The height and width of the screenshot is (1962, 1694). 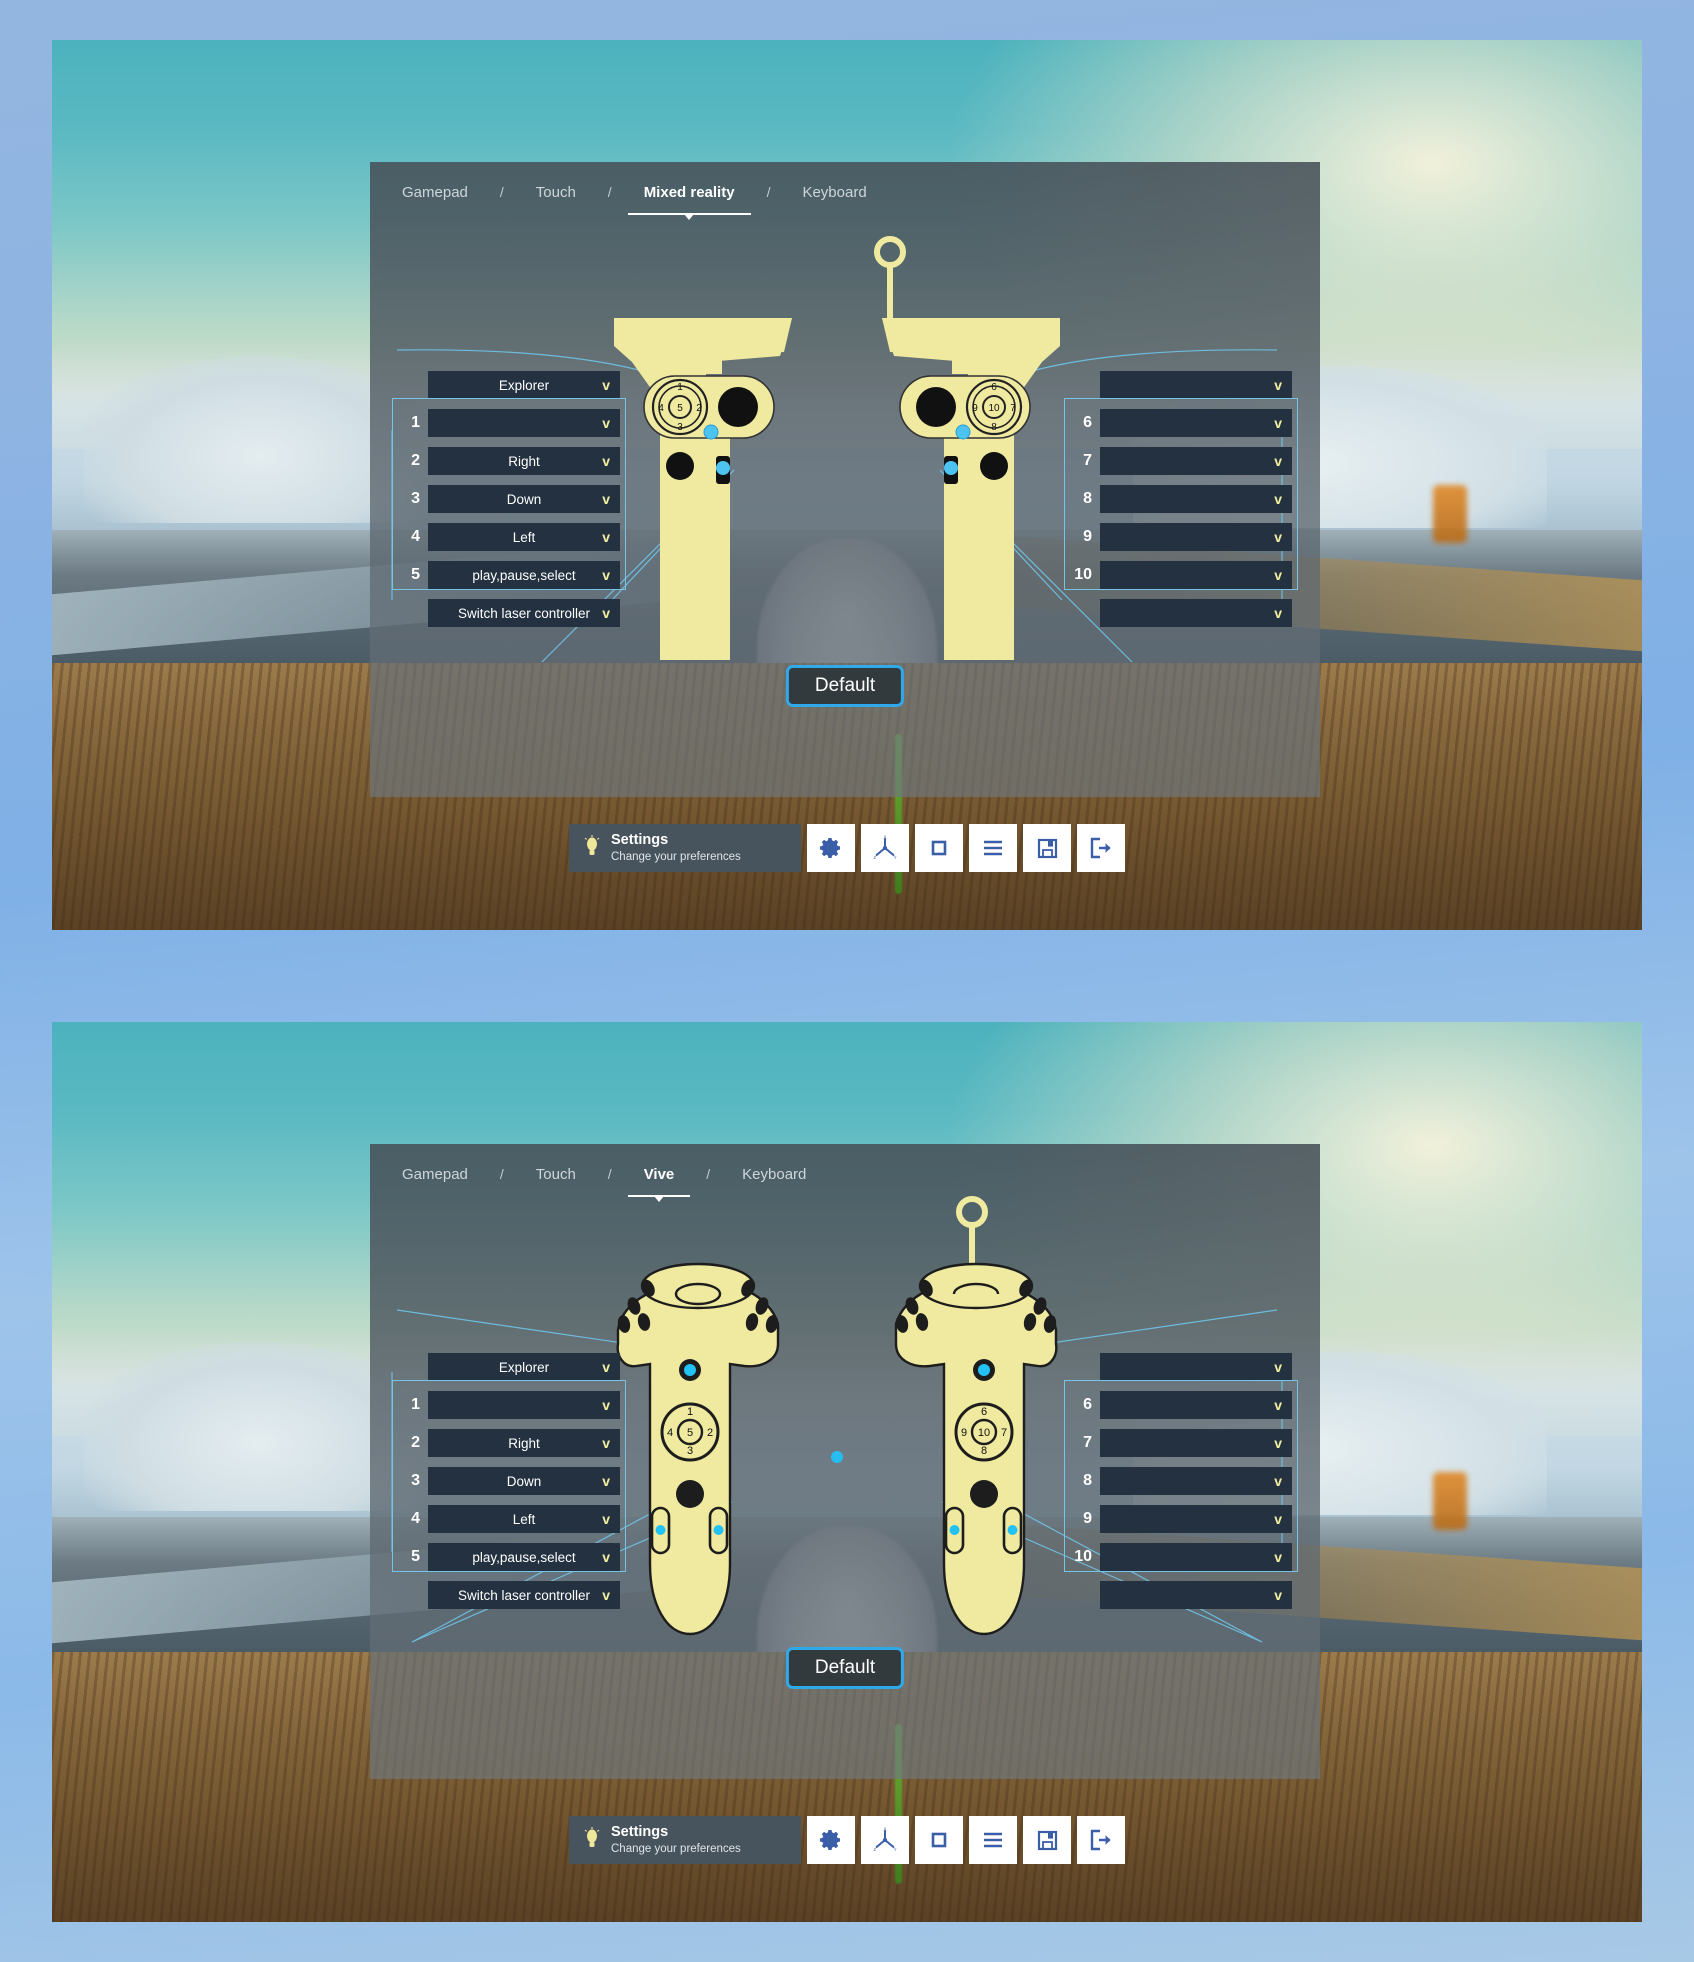 I want to click on right-top-dropdown-row: 0 v, so click(x=1181, y=1367).